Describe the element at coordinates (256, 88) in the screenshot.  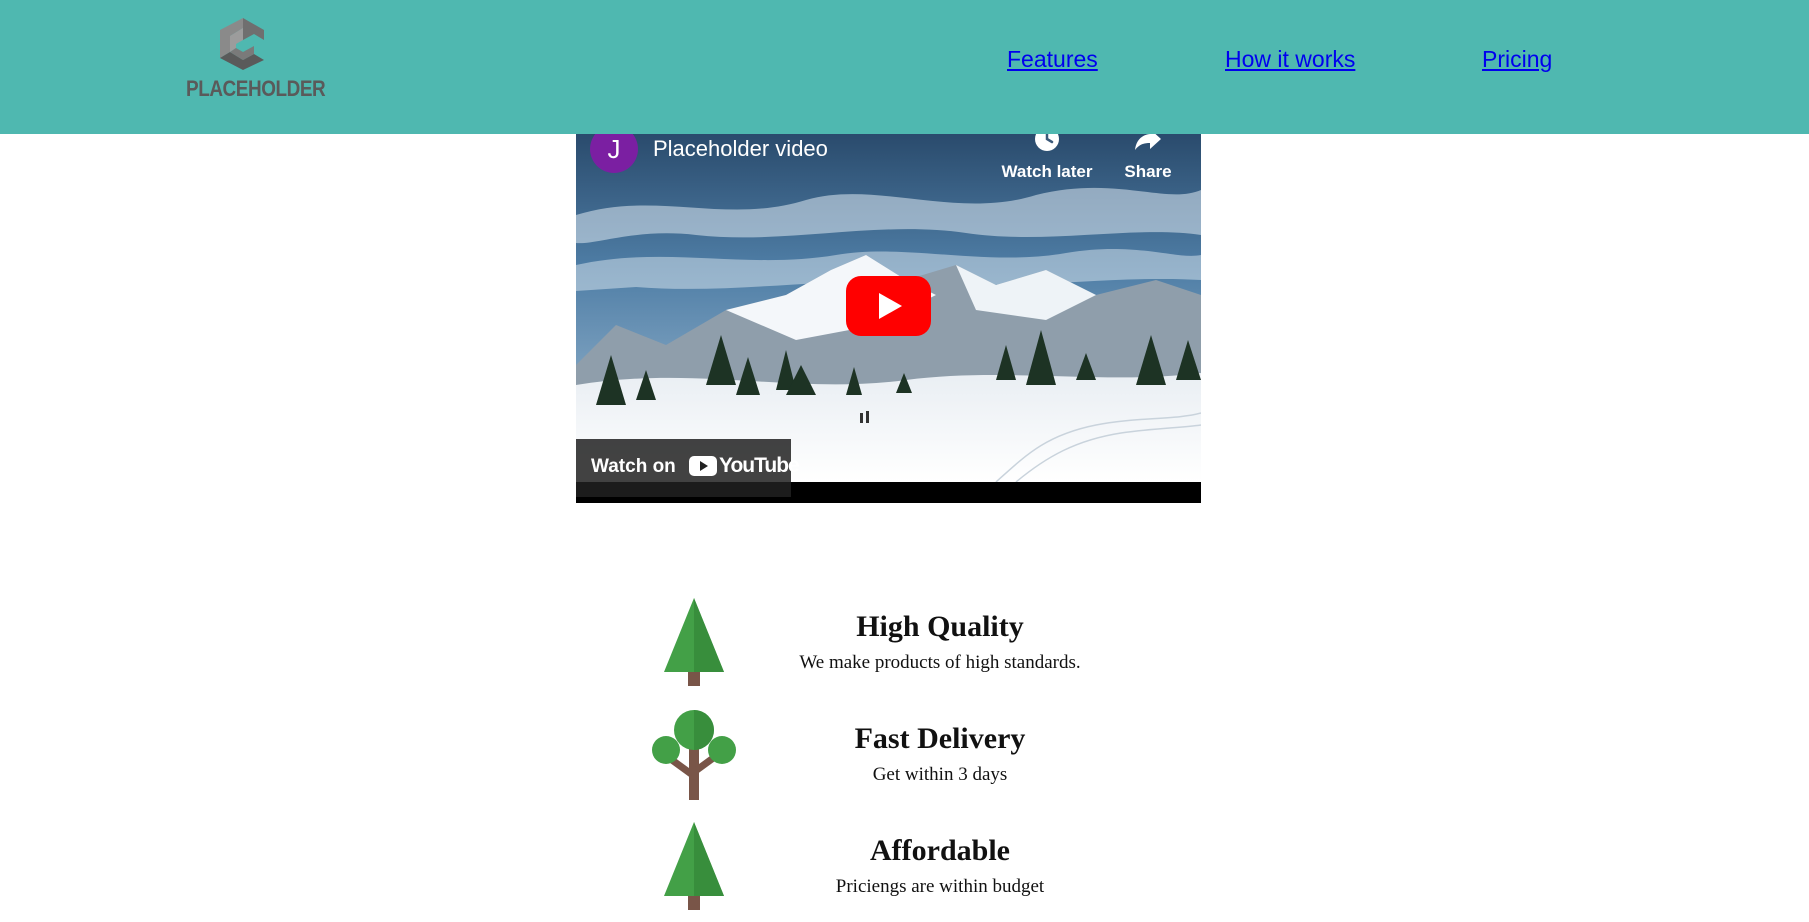
I see `logo-text: PLACEHOLDER` at that location.